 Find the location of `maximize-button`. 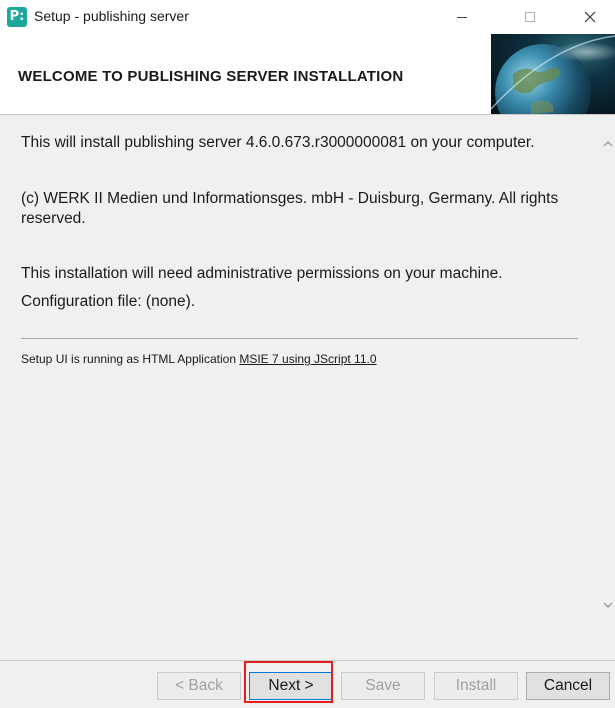

maximize-button is located at coordinates (530, 17).